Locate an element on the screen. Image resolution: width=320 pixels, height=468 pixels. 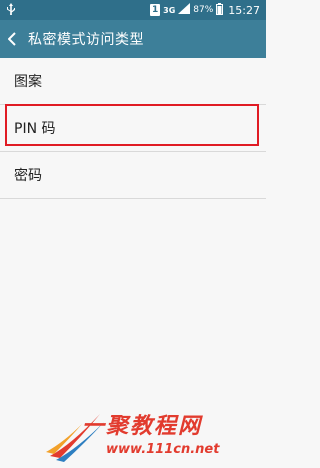
status-right: 1 3G 87% 15:27 is located at coordinates (205, 10).